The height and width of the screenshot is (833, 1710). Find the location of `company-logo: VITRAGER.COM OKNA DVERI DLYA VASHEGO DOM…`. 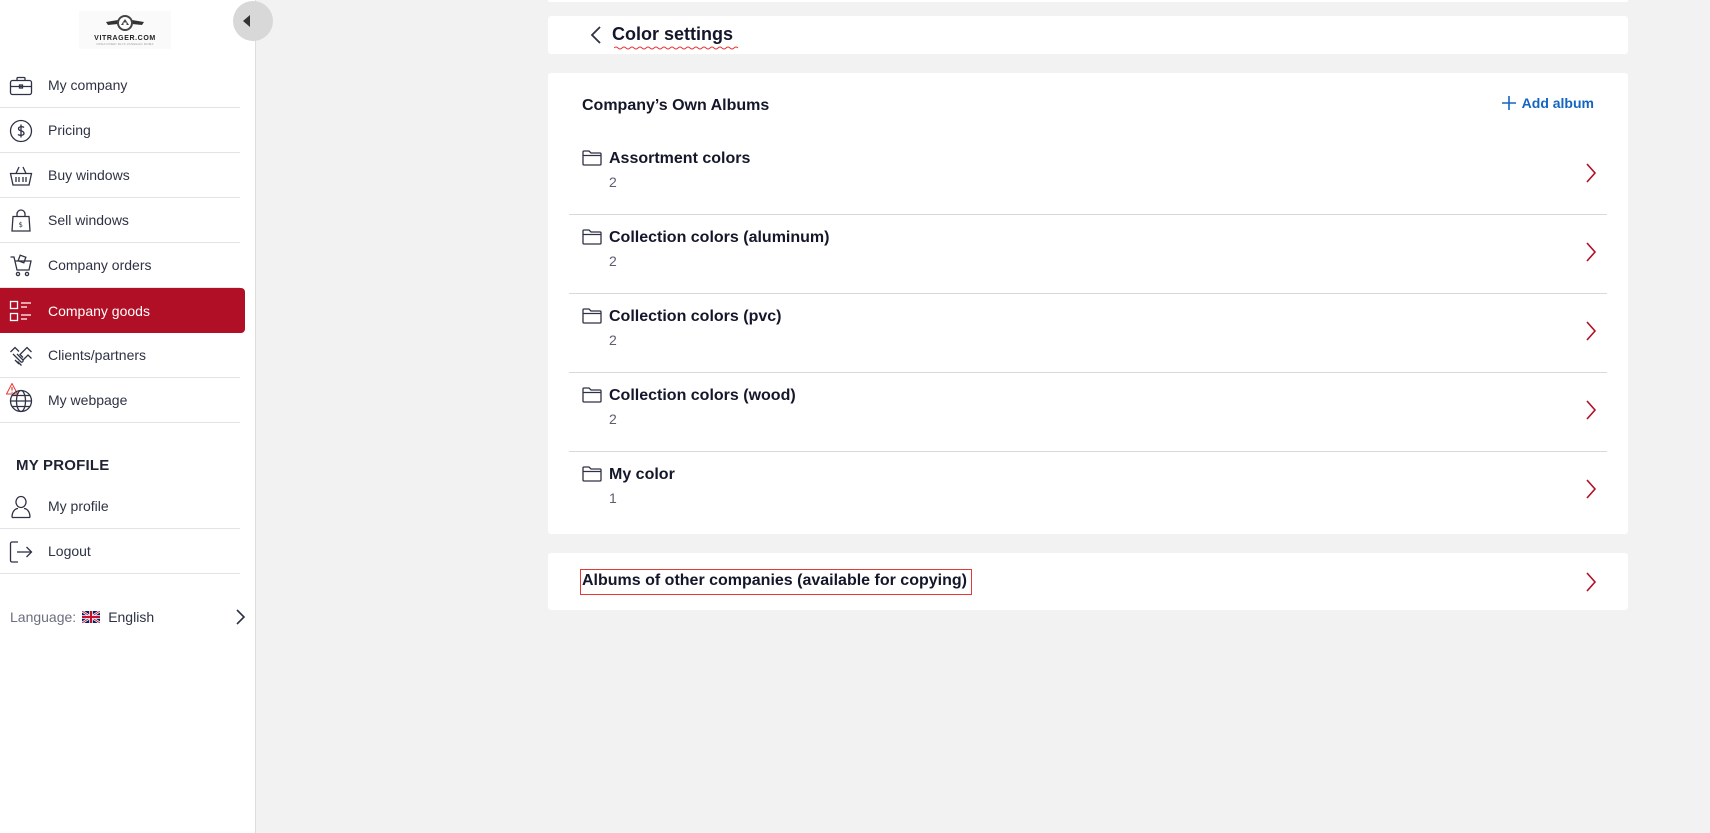

company-logo: VITRAGER.COM OKNA DVERI DLYA VASHEGO DOM… is located at coordinates (125, 30).